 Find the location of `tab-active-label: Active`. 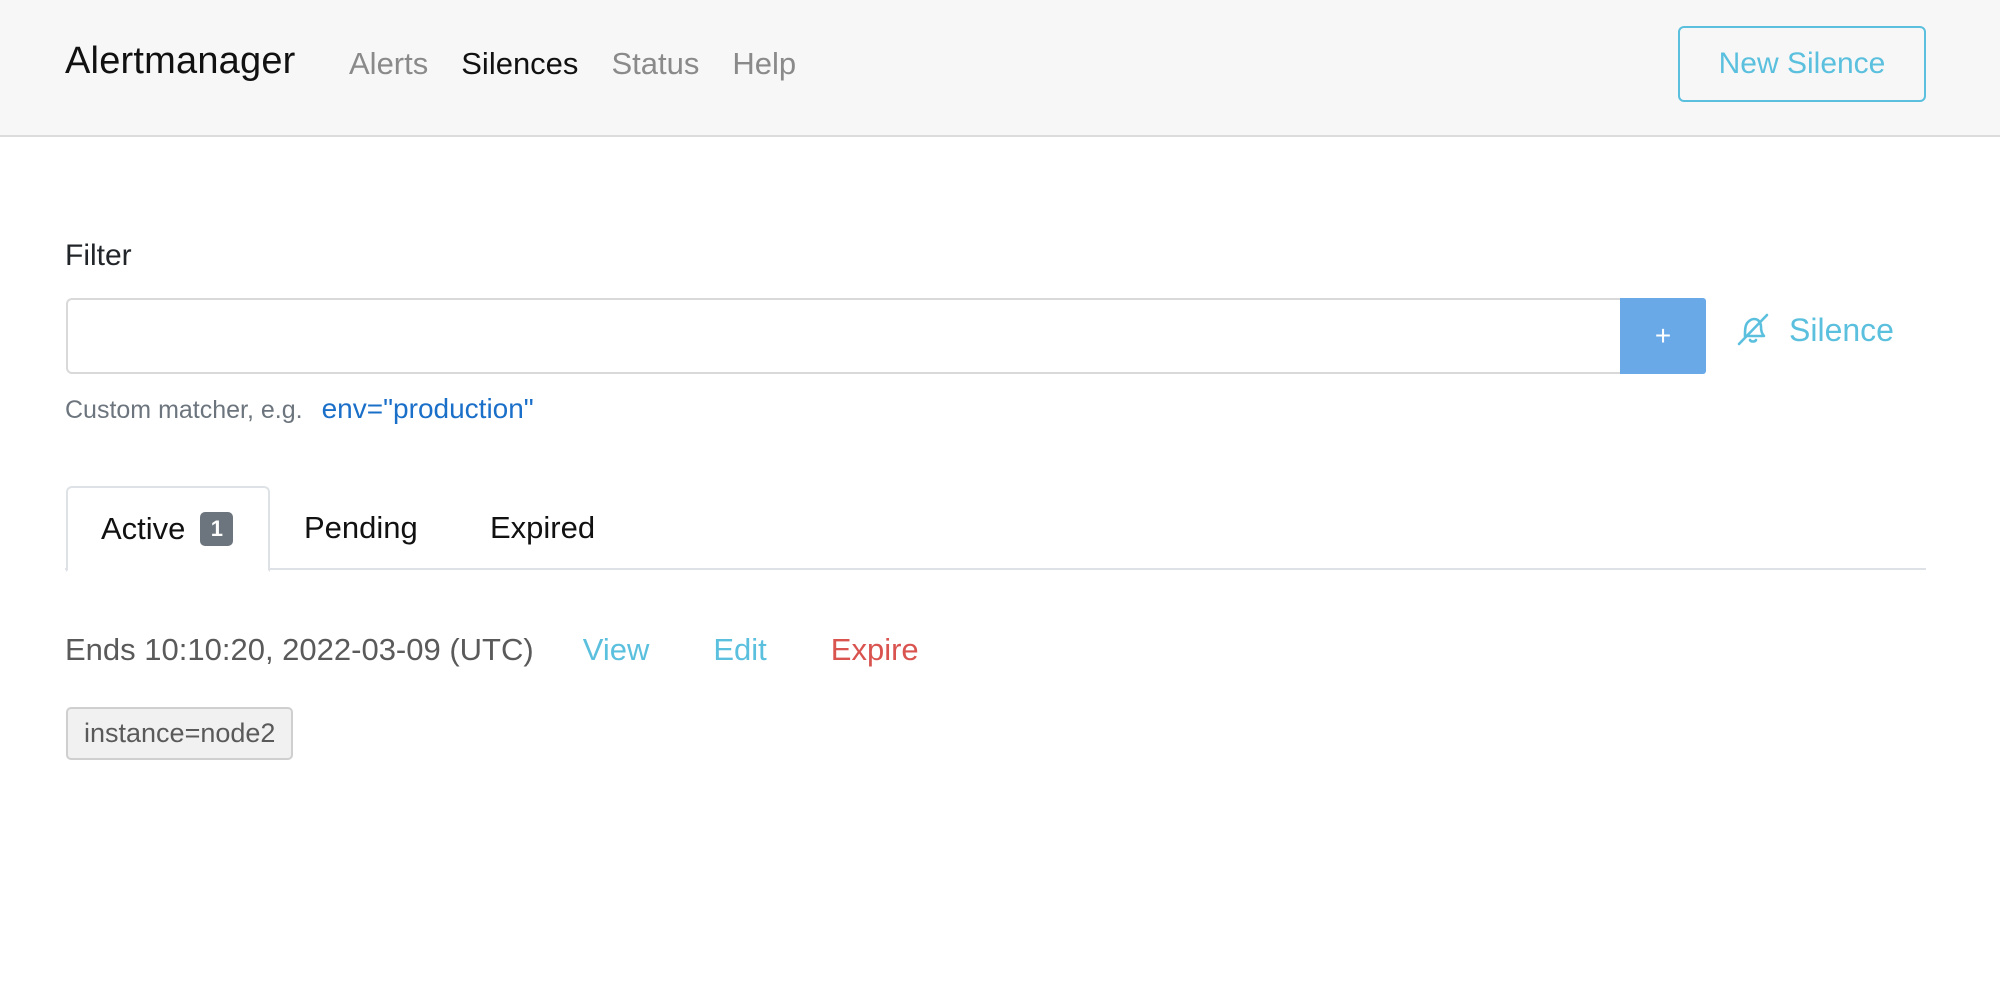

tab-active-label: Active is located at coordinates (143, 528).